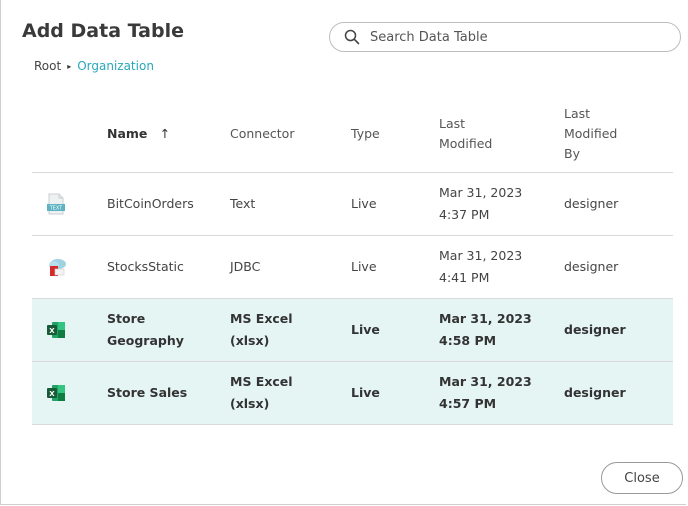 This screenshot has width=688, height=506. What do you see at coordinates (168, 267) in the screenshot?
I see `row-name: StocksStatic` at bounding box center [168, 267].